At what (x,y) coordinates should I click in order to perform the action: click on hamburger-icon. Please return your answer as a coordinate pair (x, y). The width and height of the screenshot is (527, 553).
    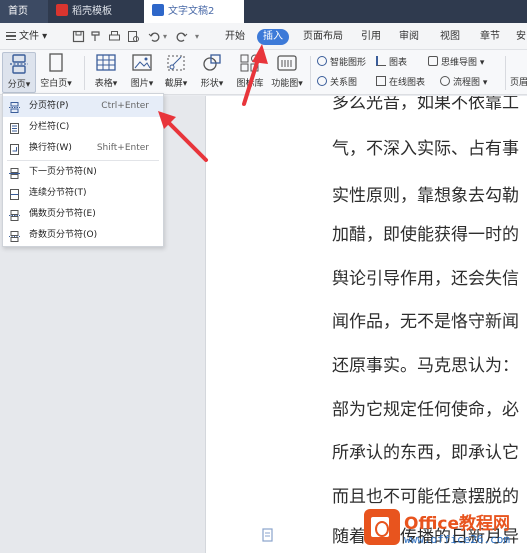
    Looking at the image, I should click on (11, 36).